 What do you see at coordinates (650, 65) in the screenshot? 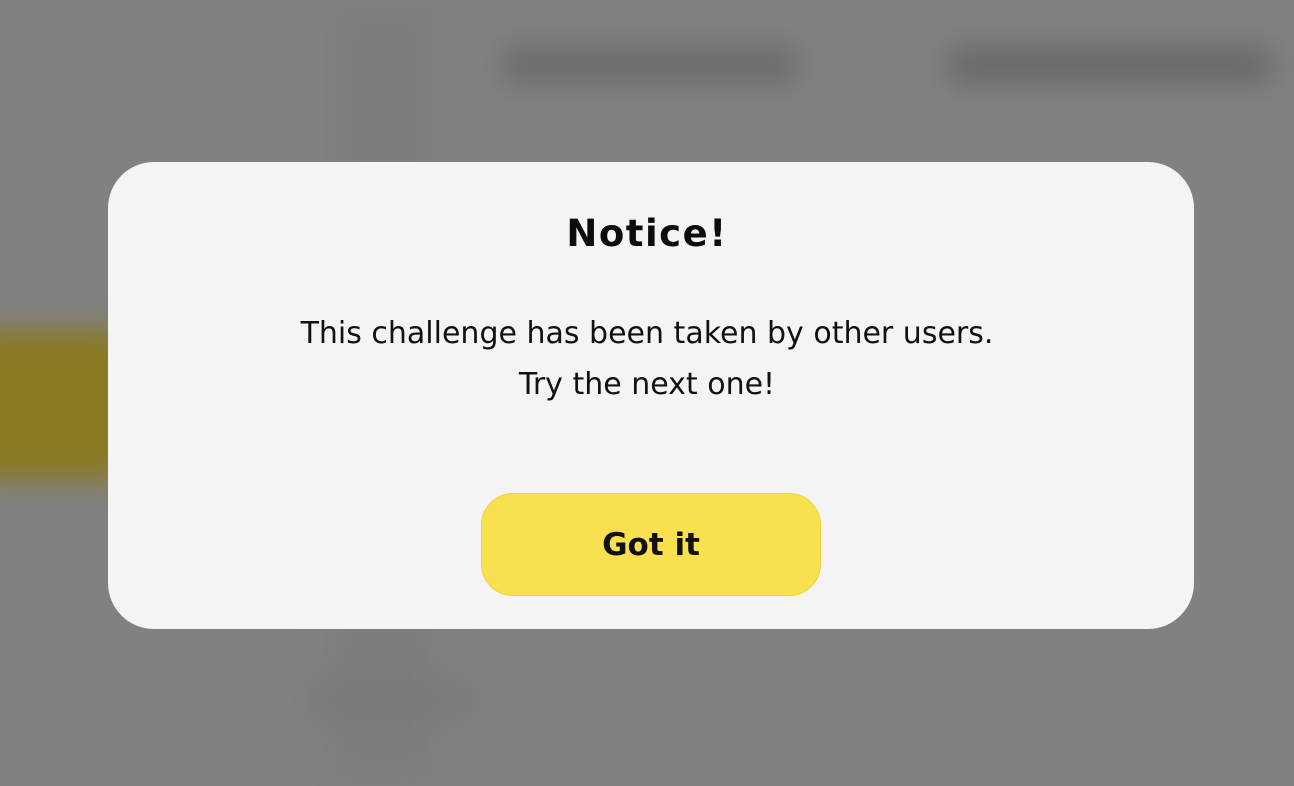
I see `background-tab-left` at bounding box center [650, 65].